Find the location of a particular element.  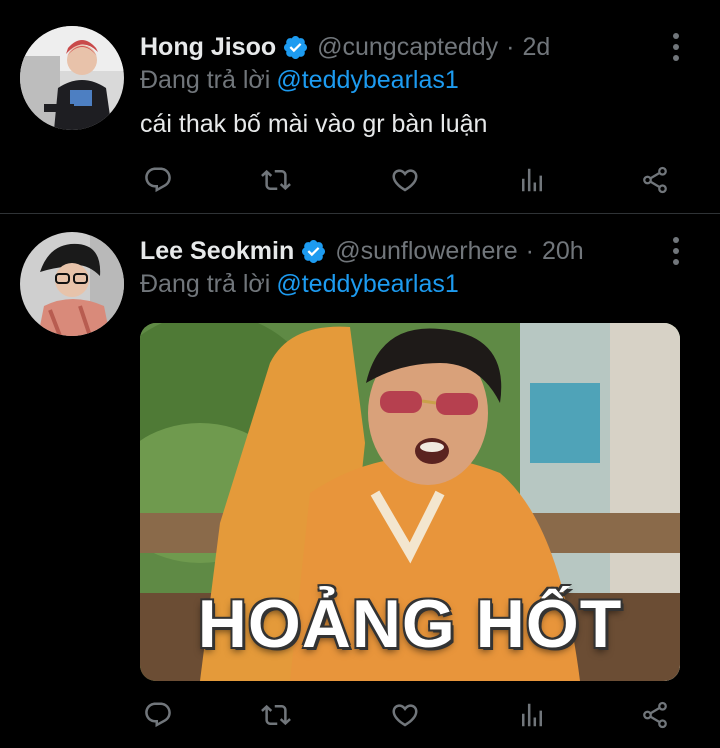

tweet-text: cái thak bố mài vào gr bàn luận is located at coordinates (314, 124).